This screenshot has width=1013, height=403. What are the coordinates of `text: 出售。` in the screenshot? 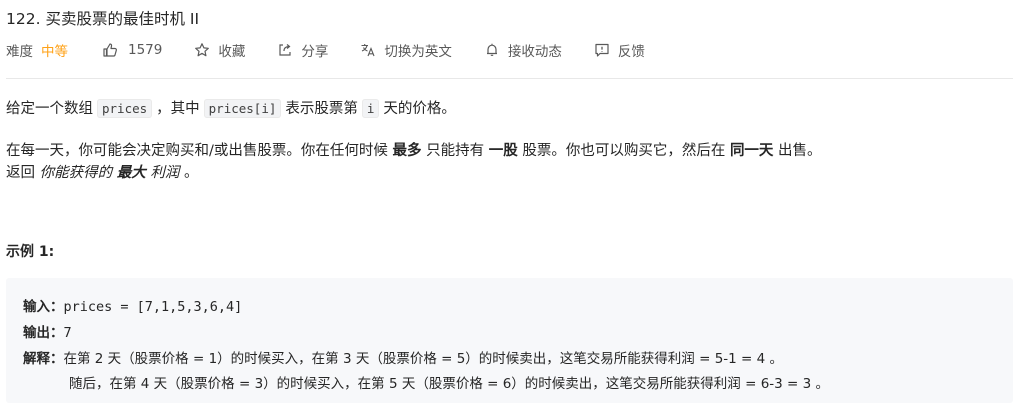 It's located at (800, 151).